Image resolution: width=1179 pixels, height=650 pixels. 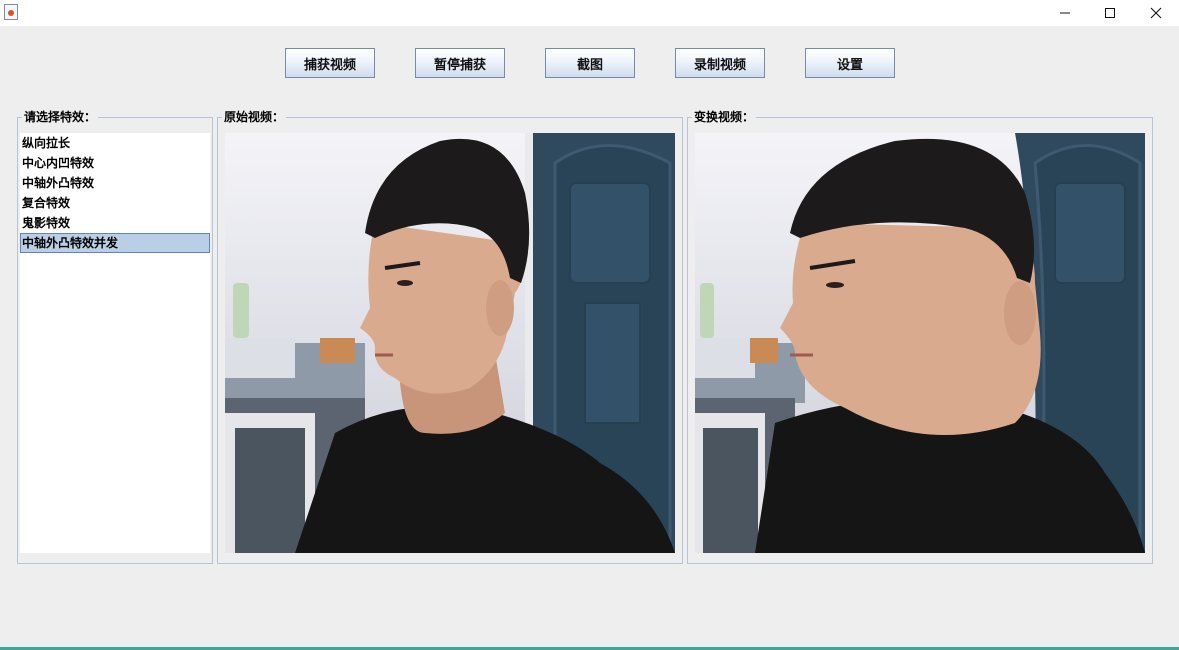 What do you see at coordinates (115, 203) in the screenshot?
I see `list-item-composite: 复合特效` at bounding box center [115, 203].